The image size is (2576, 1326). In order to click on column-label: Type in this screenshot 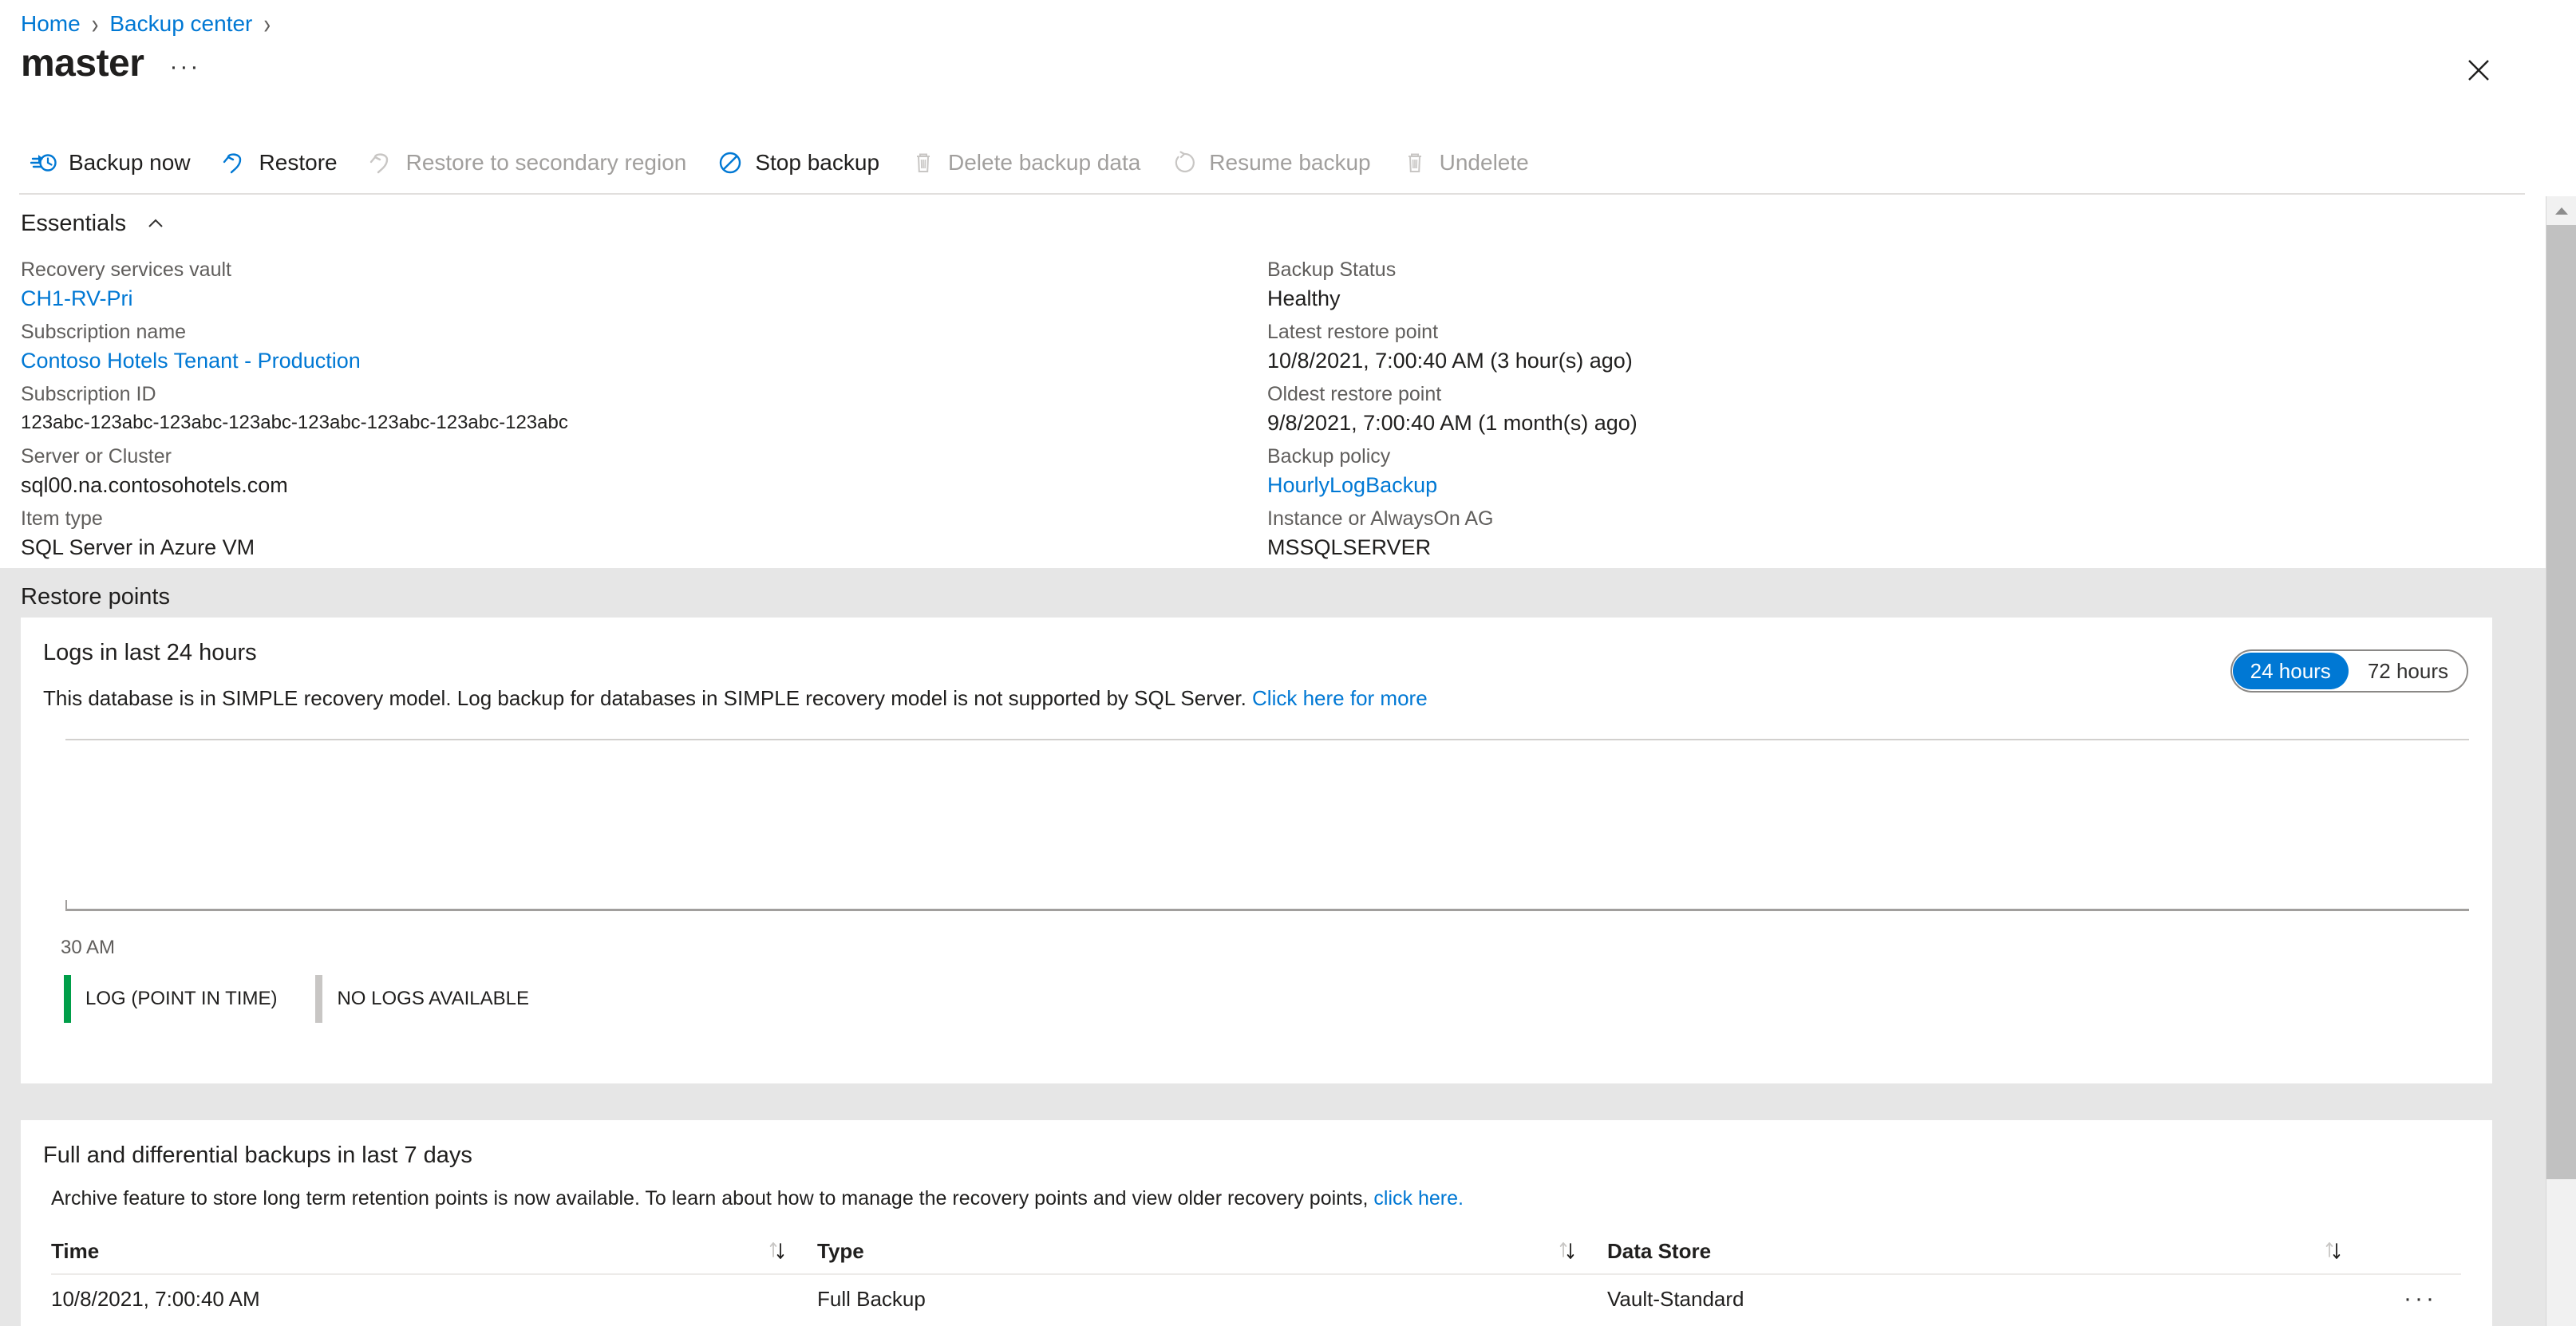, I will do `click(840, 1250)`.